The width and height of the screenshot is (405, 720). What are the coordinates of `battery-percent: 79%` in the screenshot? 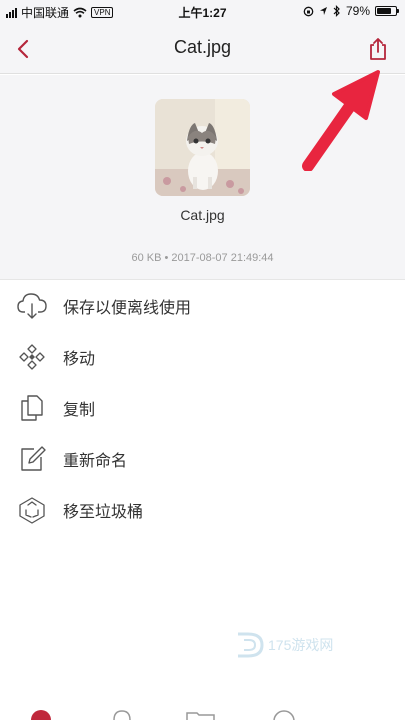 It's located at (357, 11).